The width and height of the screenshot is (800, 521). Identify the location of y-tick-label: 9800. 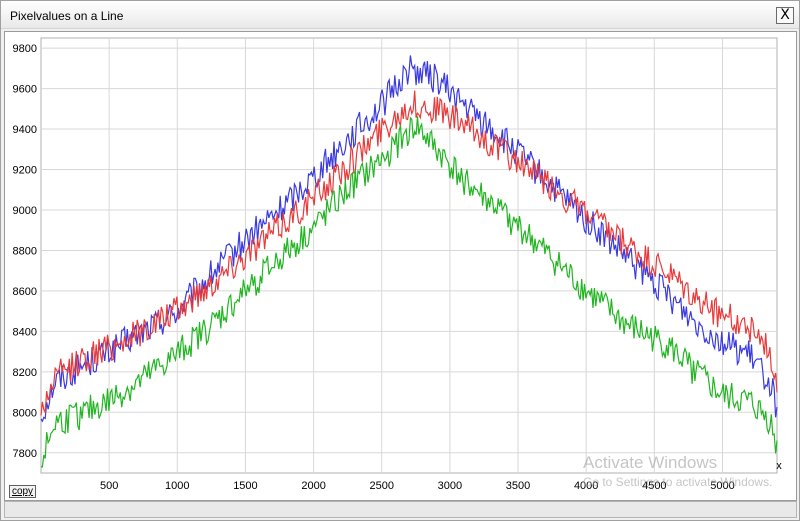
(25, 49).